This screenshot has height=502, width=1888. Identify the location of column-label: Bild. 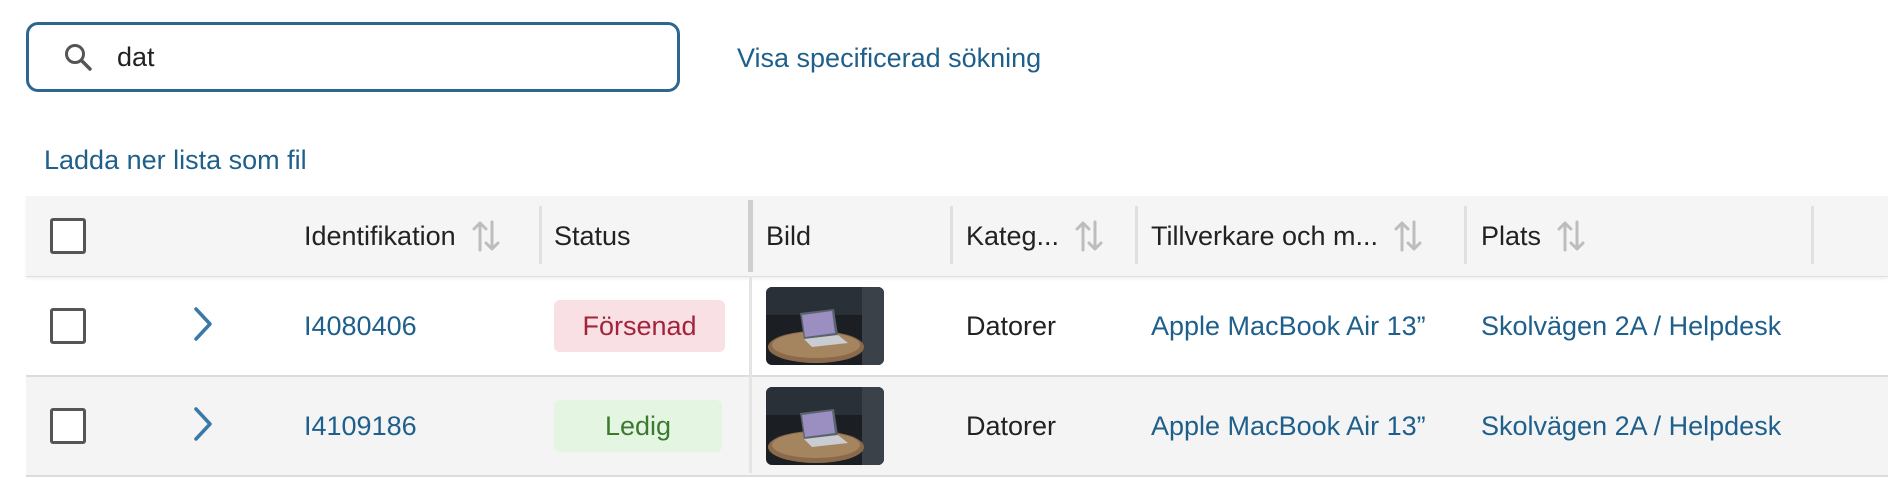
(789, 235).